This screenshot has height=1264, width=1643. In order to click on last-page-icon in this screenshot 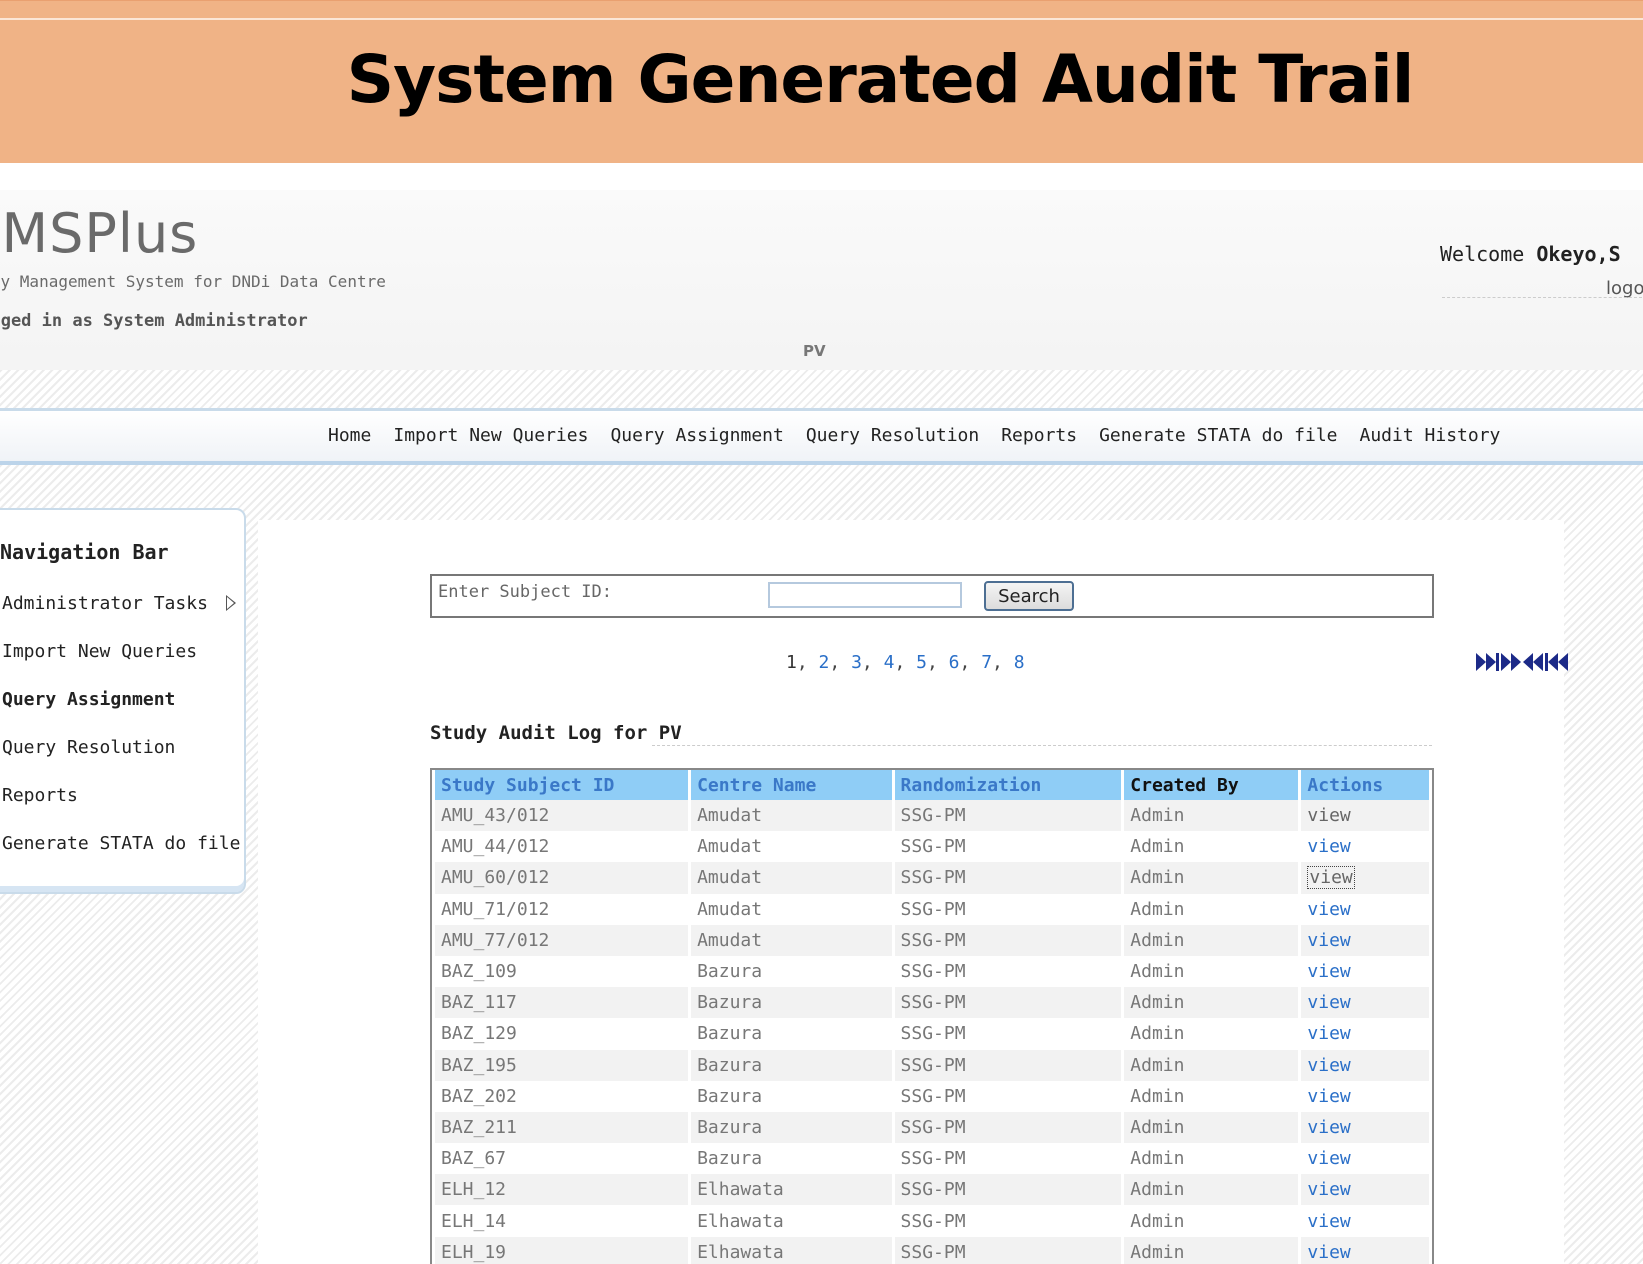, I will do `click(1487, 662)`.